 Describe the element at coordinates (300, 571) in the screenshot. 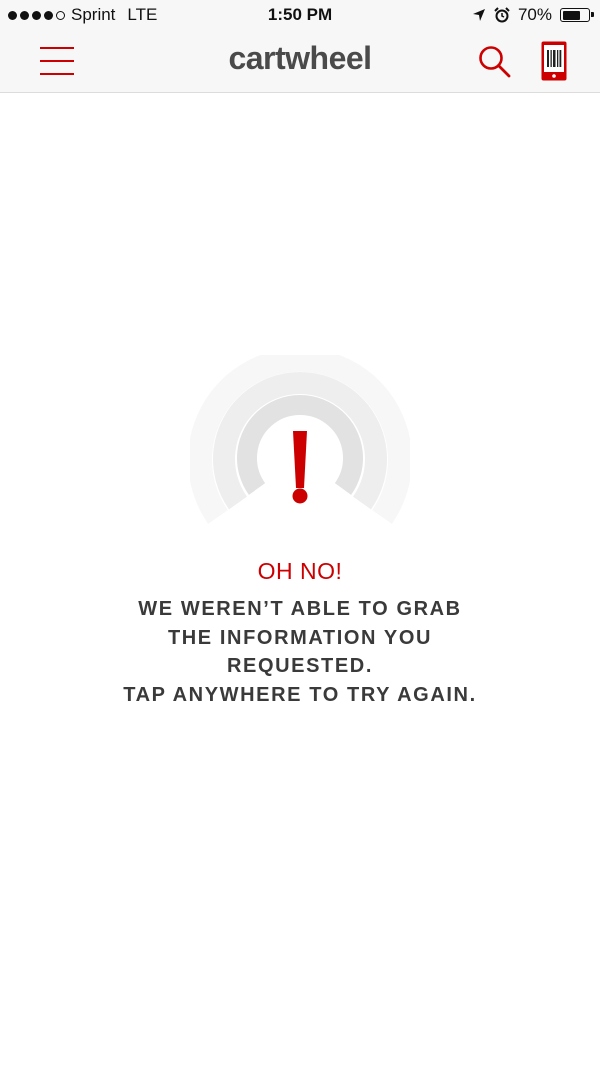

I see `error-heading: OH NO!` at that location.